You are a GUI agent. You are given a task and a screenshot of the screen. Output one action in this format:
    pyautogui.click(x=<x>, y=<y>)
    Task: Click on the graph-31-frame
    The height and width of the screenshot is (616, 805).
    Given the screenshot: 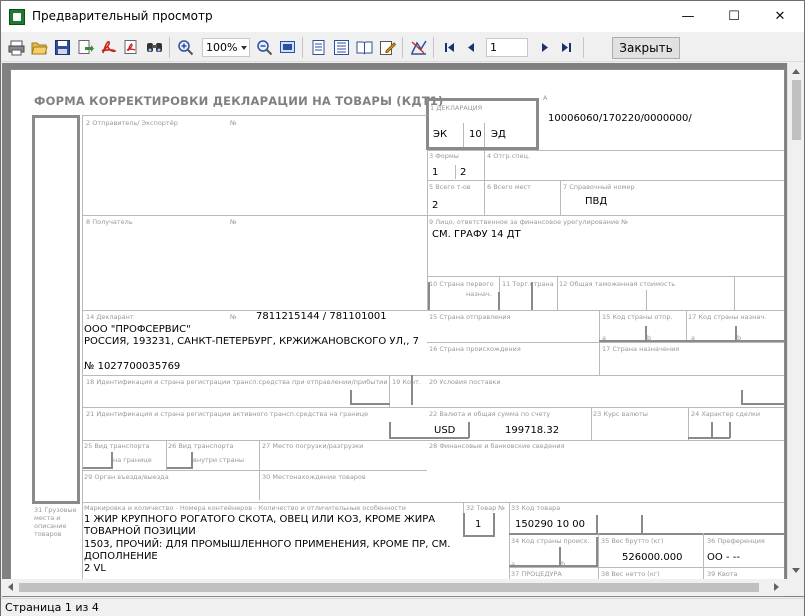 What is the action you would take?
    pyautogui.click(x=56, y=309)
    